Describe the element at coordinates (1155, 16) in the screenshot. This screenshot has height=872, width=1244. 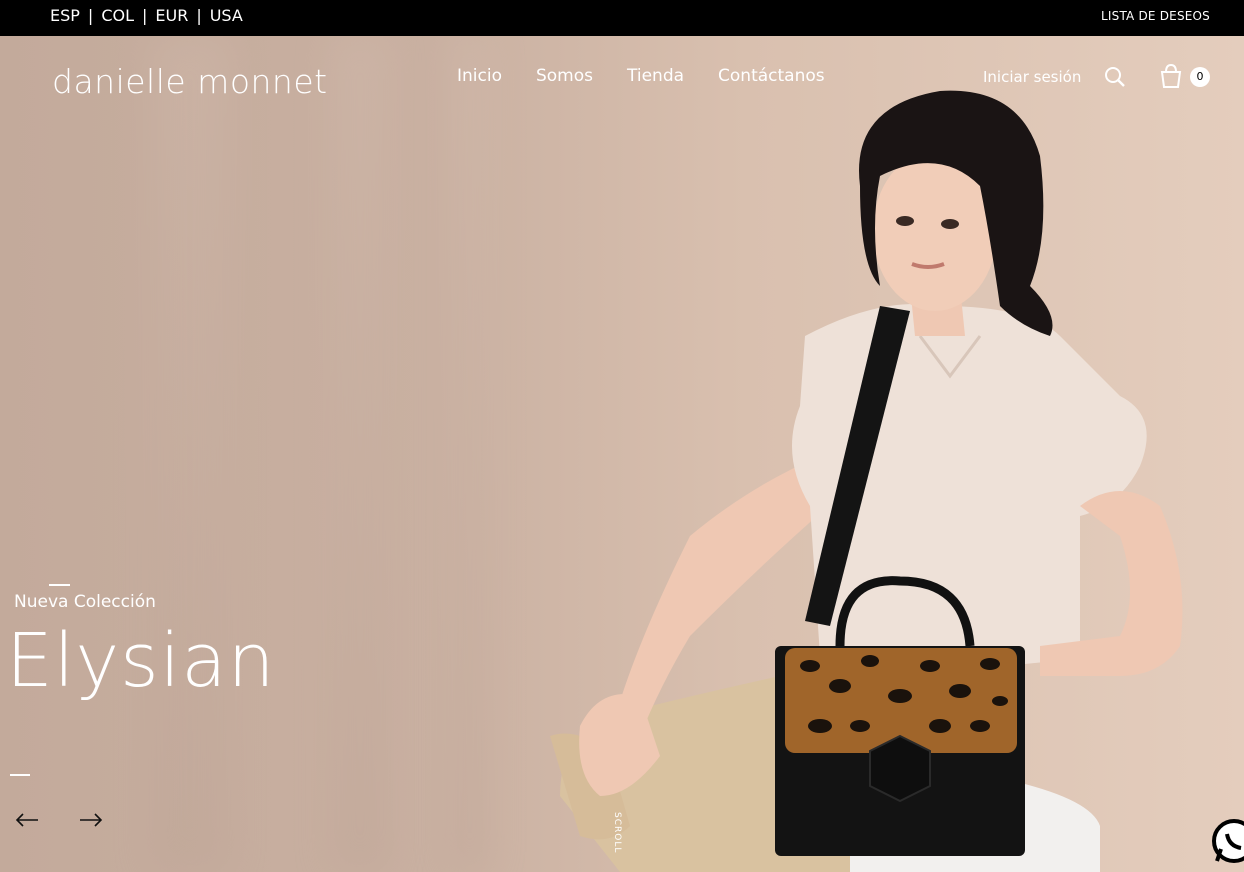
I see `wishlist-link: LISTA DE DESEOS` at that location.